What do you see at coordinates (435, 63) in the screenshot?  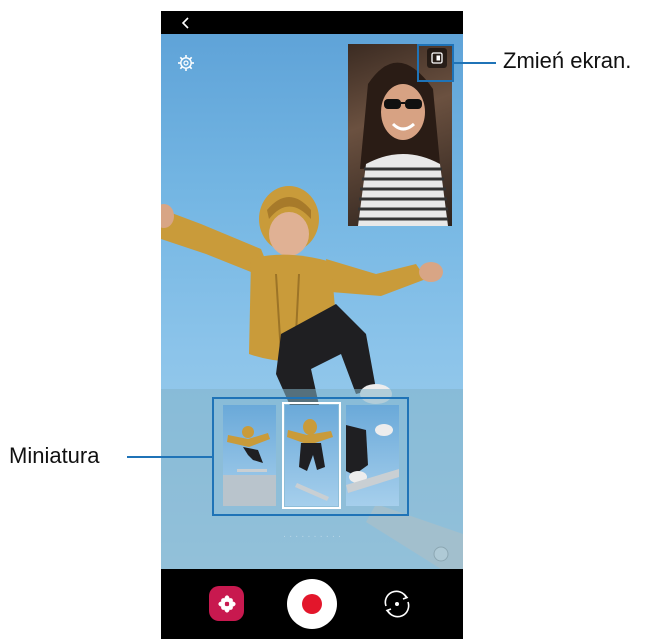 I see `switch-screen-highlight` at bounding box center [435, 63].